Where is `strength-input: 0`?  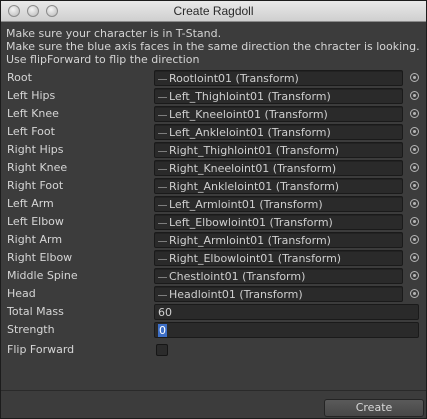
strength-input: 0 is located at coordinates (286, 330).